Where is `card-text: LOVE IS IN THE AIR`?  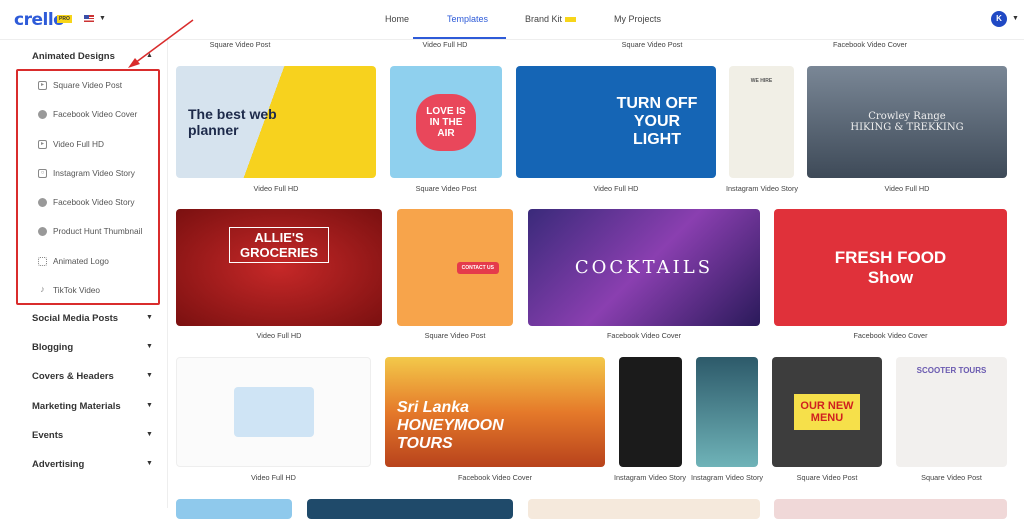
card-text: LOVE IS IN THE AIR is located at coordinates (446, 122).